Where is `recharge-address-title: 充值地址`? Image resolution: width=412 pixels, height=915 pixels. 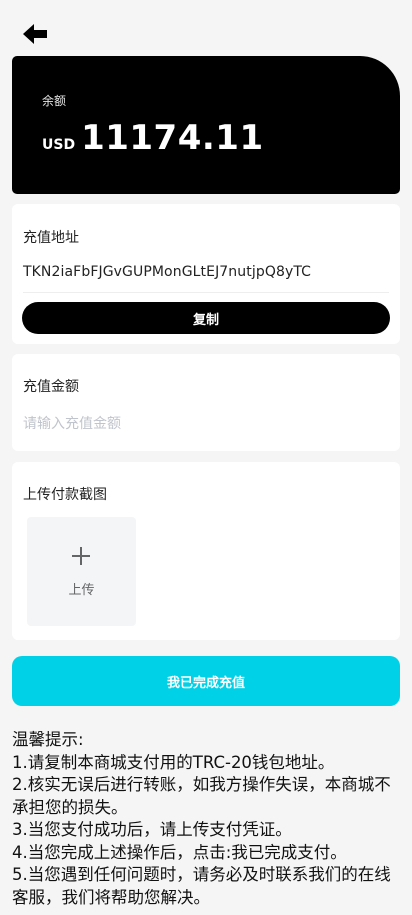
recharge-address-title: 充值地址 is located at coordinates (51, 238).